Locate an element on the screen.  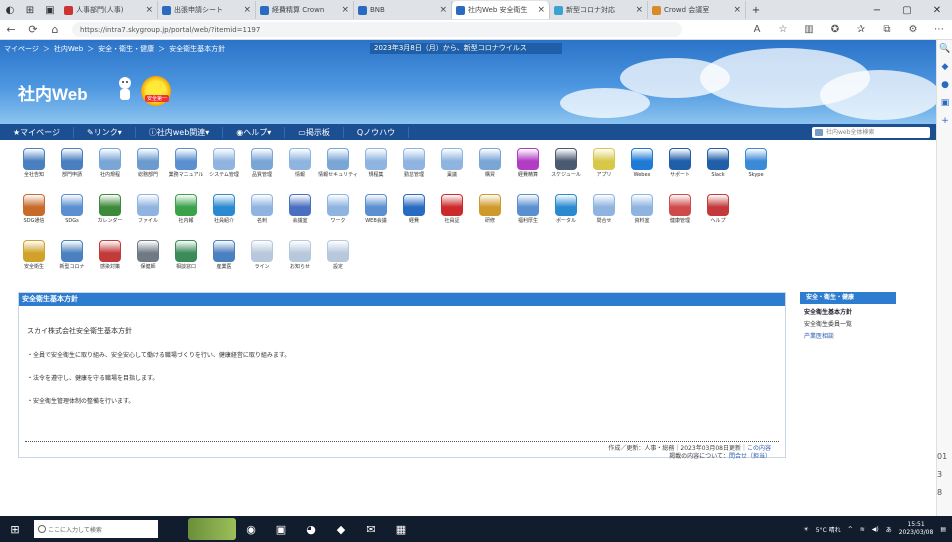
browser-tab: 経費精算 Crown × is located at coordinates (305, 10).